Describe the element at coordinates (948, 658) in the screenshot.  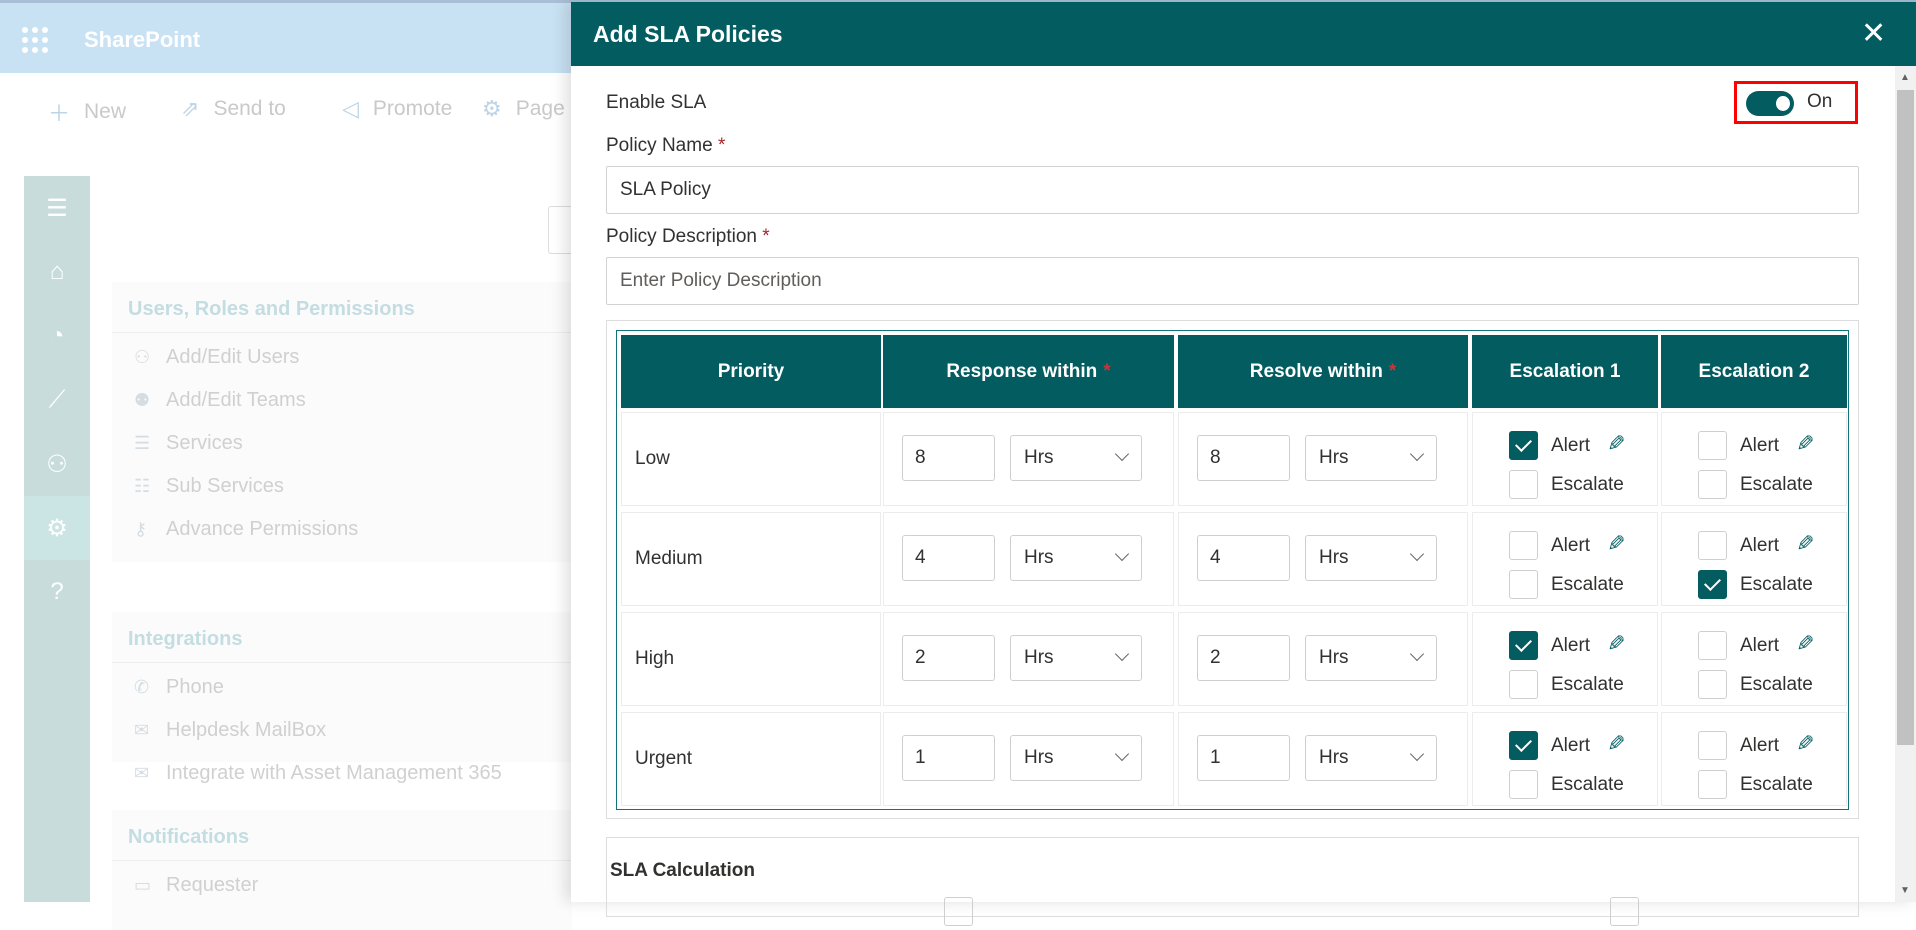
I see `response-value-input: 2` at that location.